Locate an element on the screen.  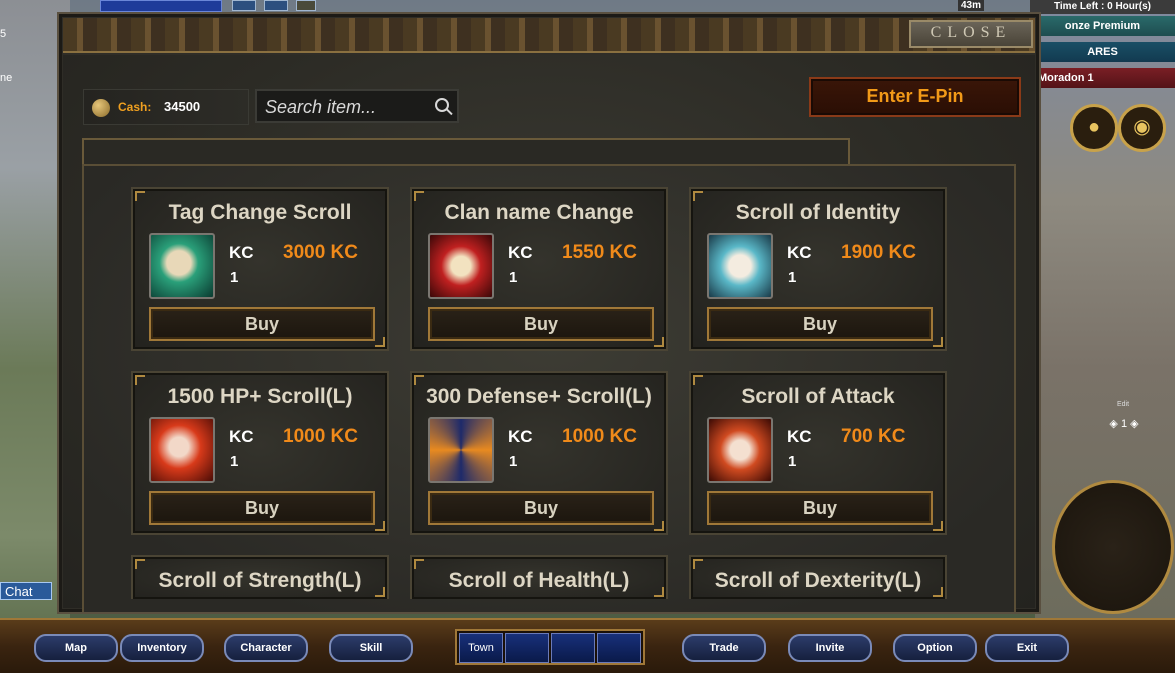
scroll-defense-icon is located at coordinates (461, 450).